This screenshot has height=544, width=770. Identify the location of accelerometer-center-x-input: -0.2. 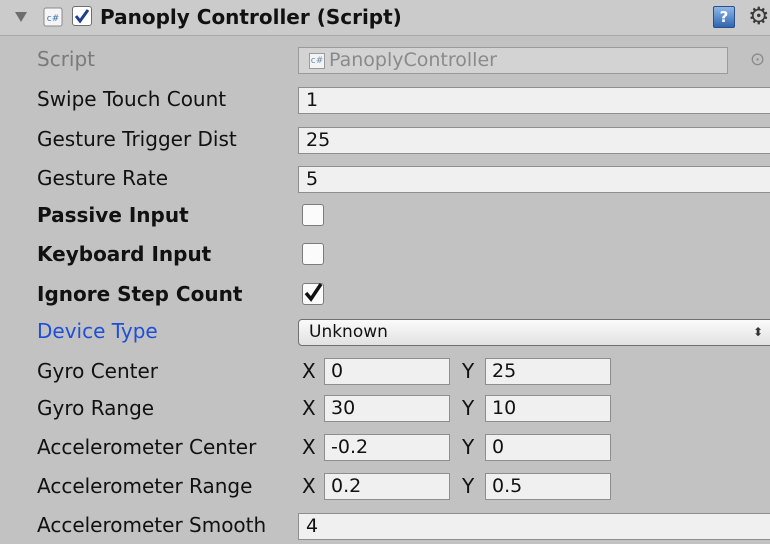
(387, 447).